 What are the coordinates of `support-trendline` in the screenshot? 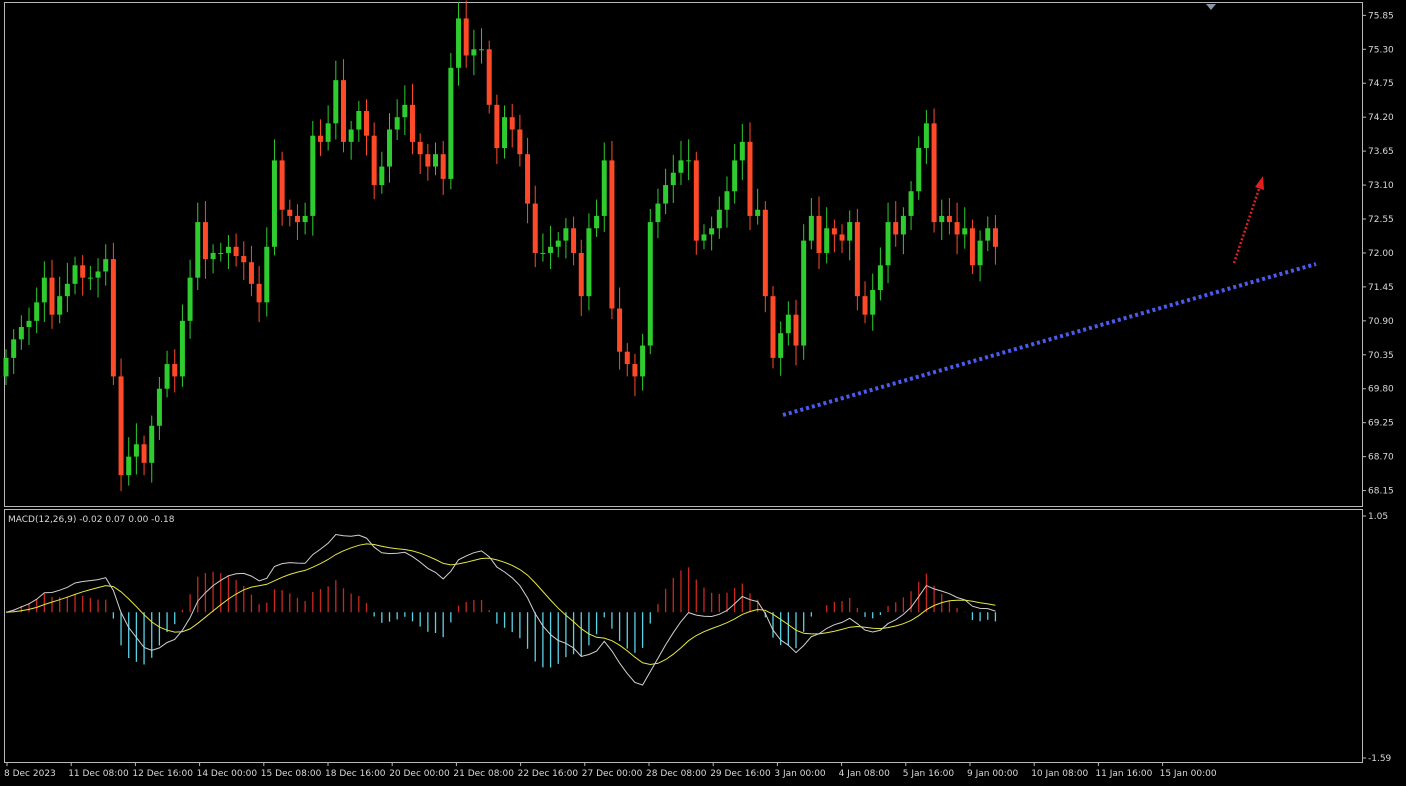 It's located at (1049, 339).